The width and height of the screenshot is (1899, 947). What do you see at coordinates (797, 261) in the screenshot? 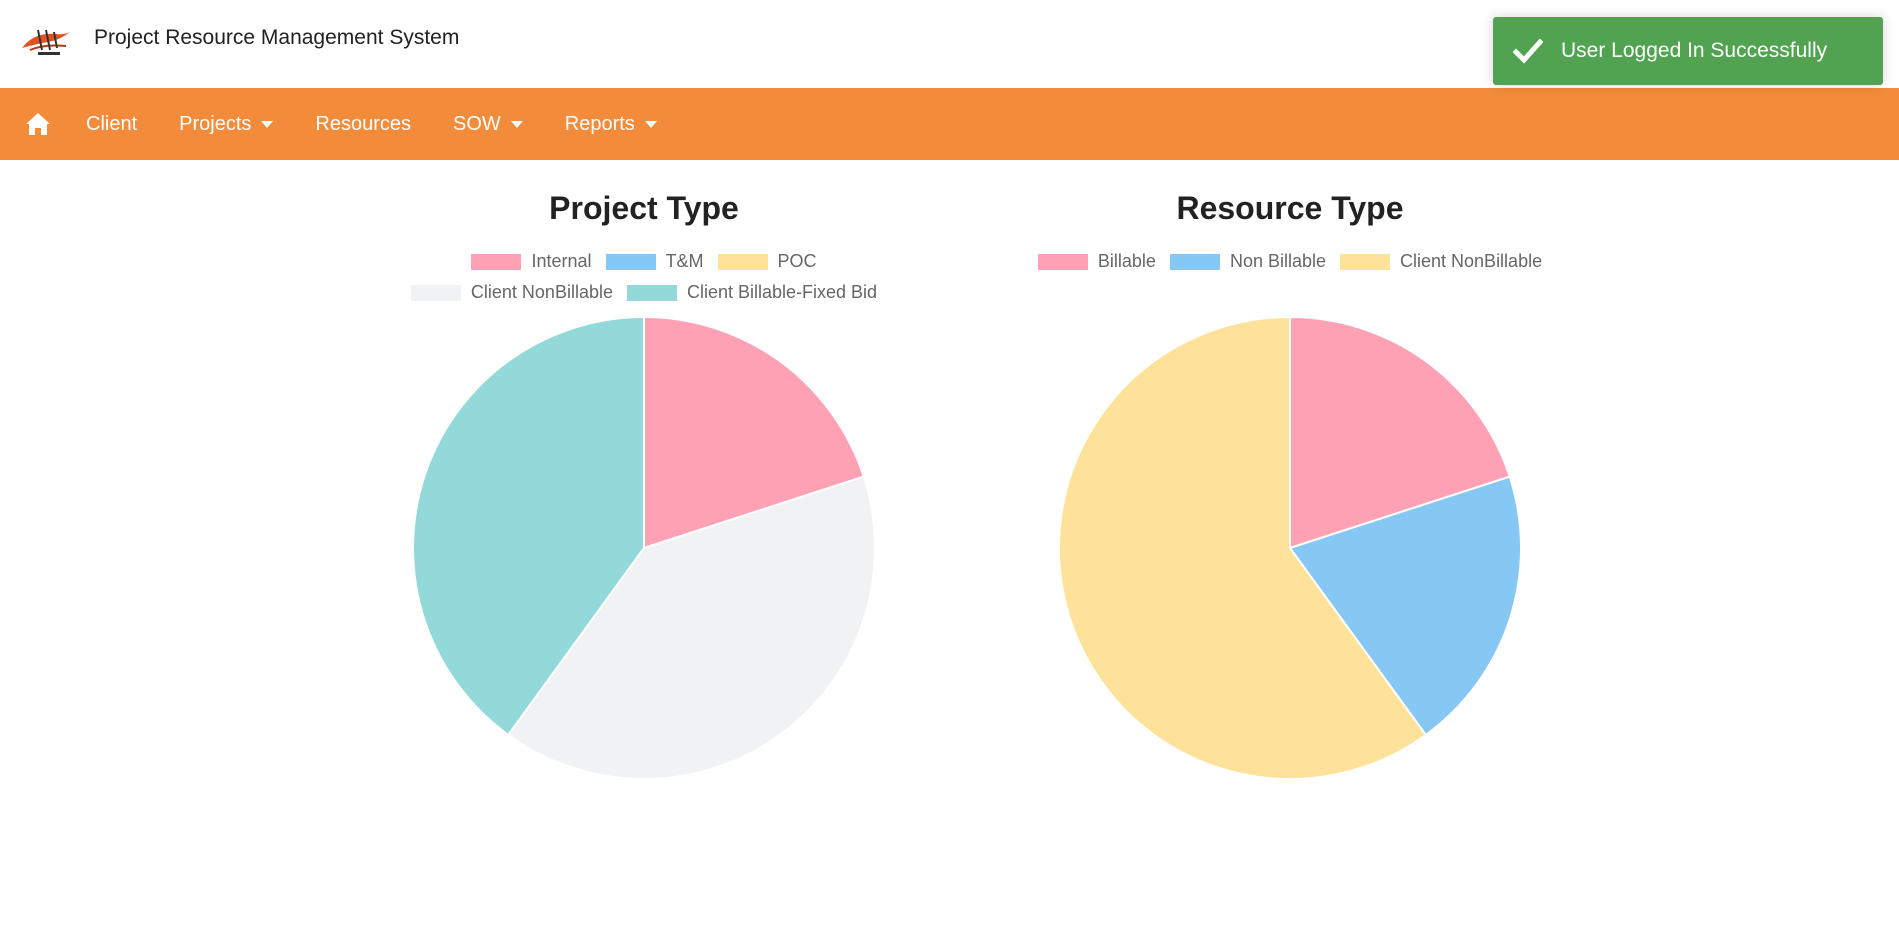
I see `legend-label: POC` at bounding box center [797, 261].